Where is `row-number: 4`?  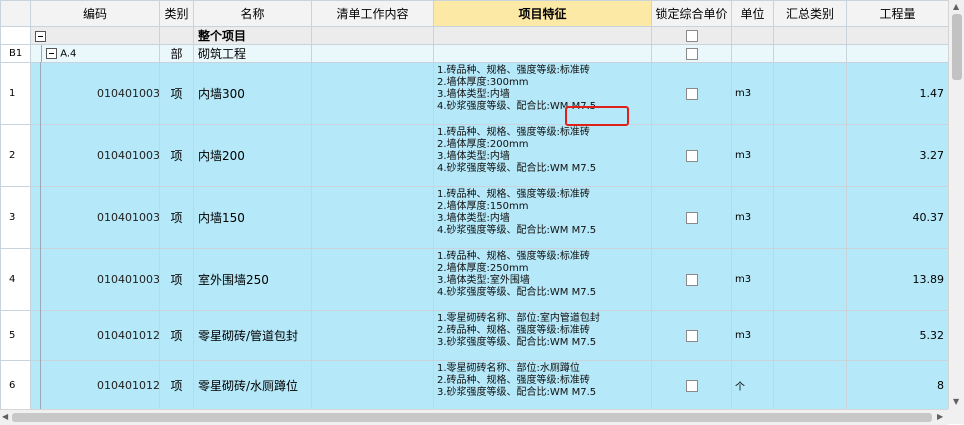 row-number: 4 is located at coordinates (15, 279).